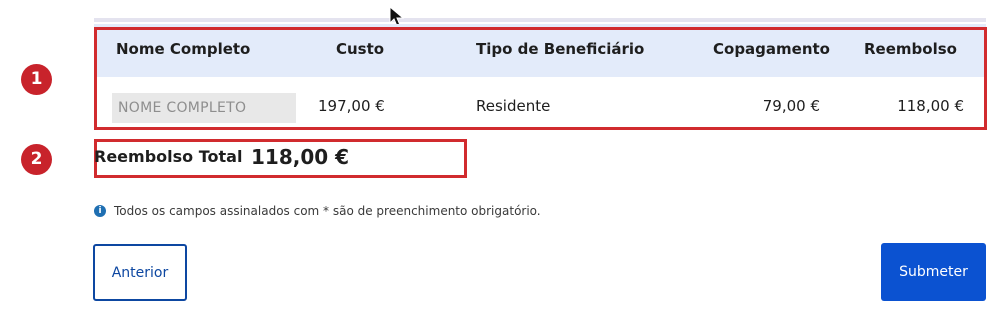 The height and width of the screenshot is (314, 1000). Describe the element at coordinates (36, 159) in the screenshot. I see `annotation-marker-2: 2` at that location.